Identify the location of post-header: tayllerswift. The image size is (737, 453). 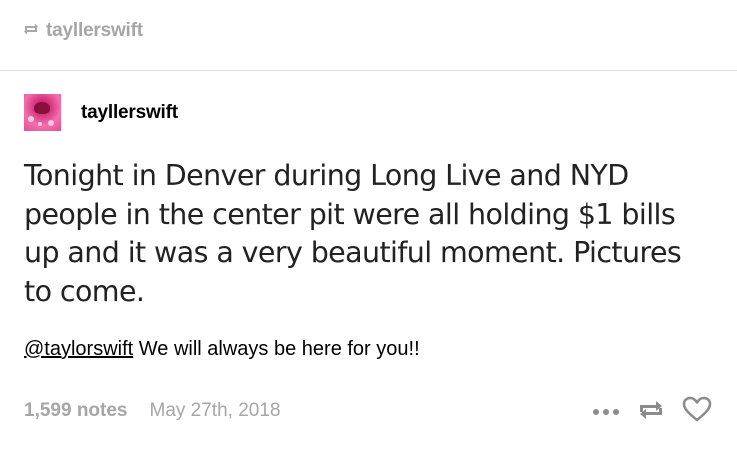
(101, 112).